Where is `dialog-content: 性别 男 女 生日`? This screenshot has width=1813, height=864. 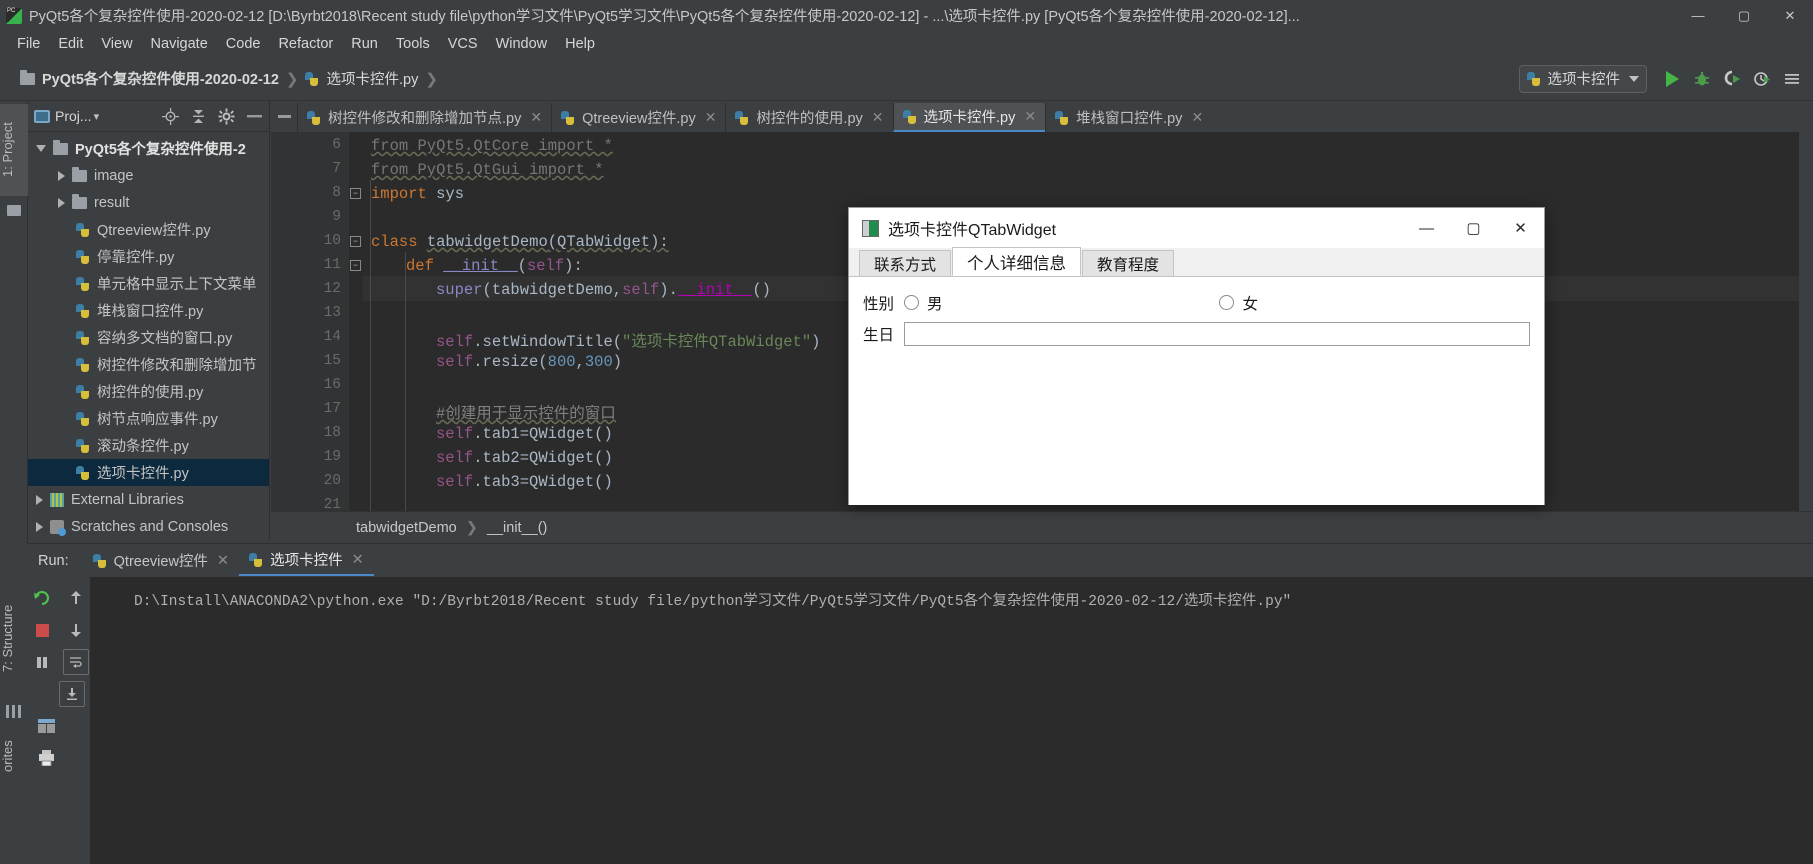 dialog-content: 性别 男 女 生日 is located at coordinates (1196, 391).